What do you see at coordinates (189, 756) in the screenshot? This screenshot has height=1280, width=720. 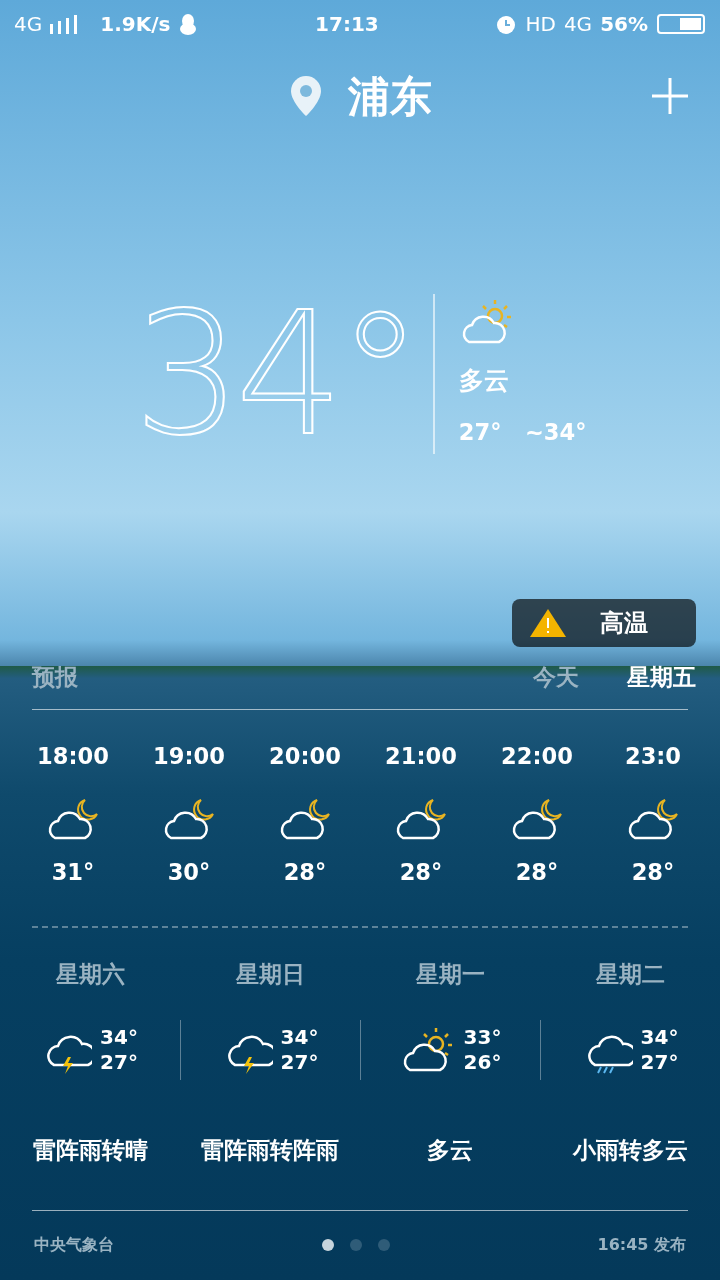 I see `hour-time: 19:00` at bounding box center [189, 756].